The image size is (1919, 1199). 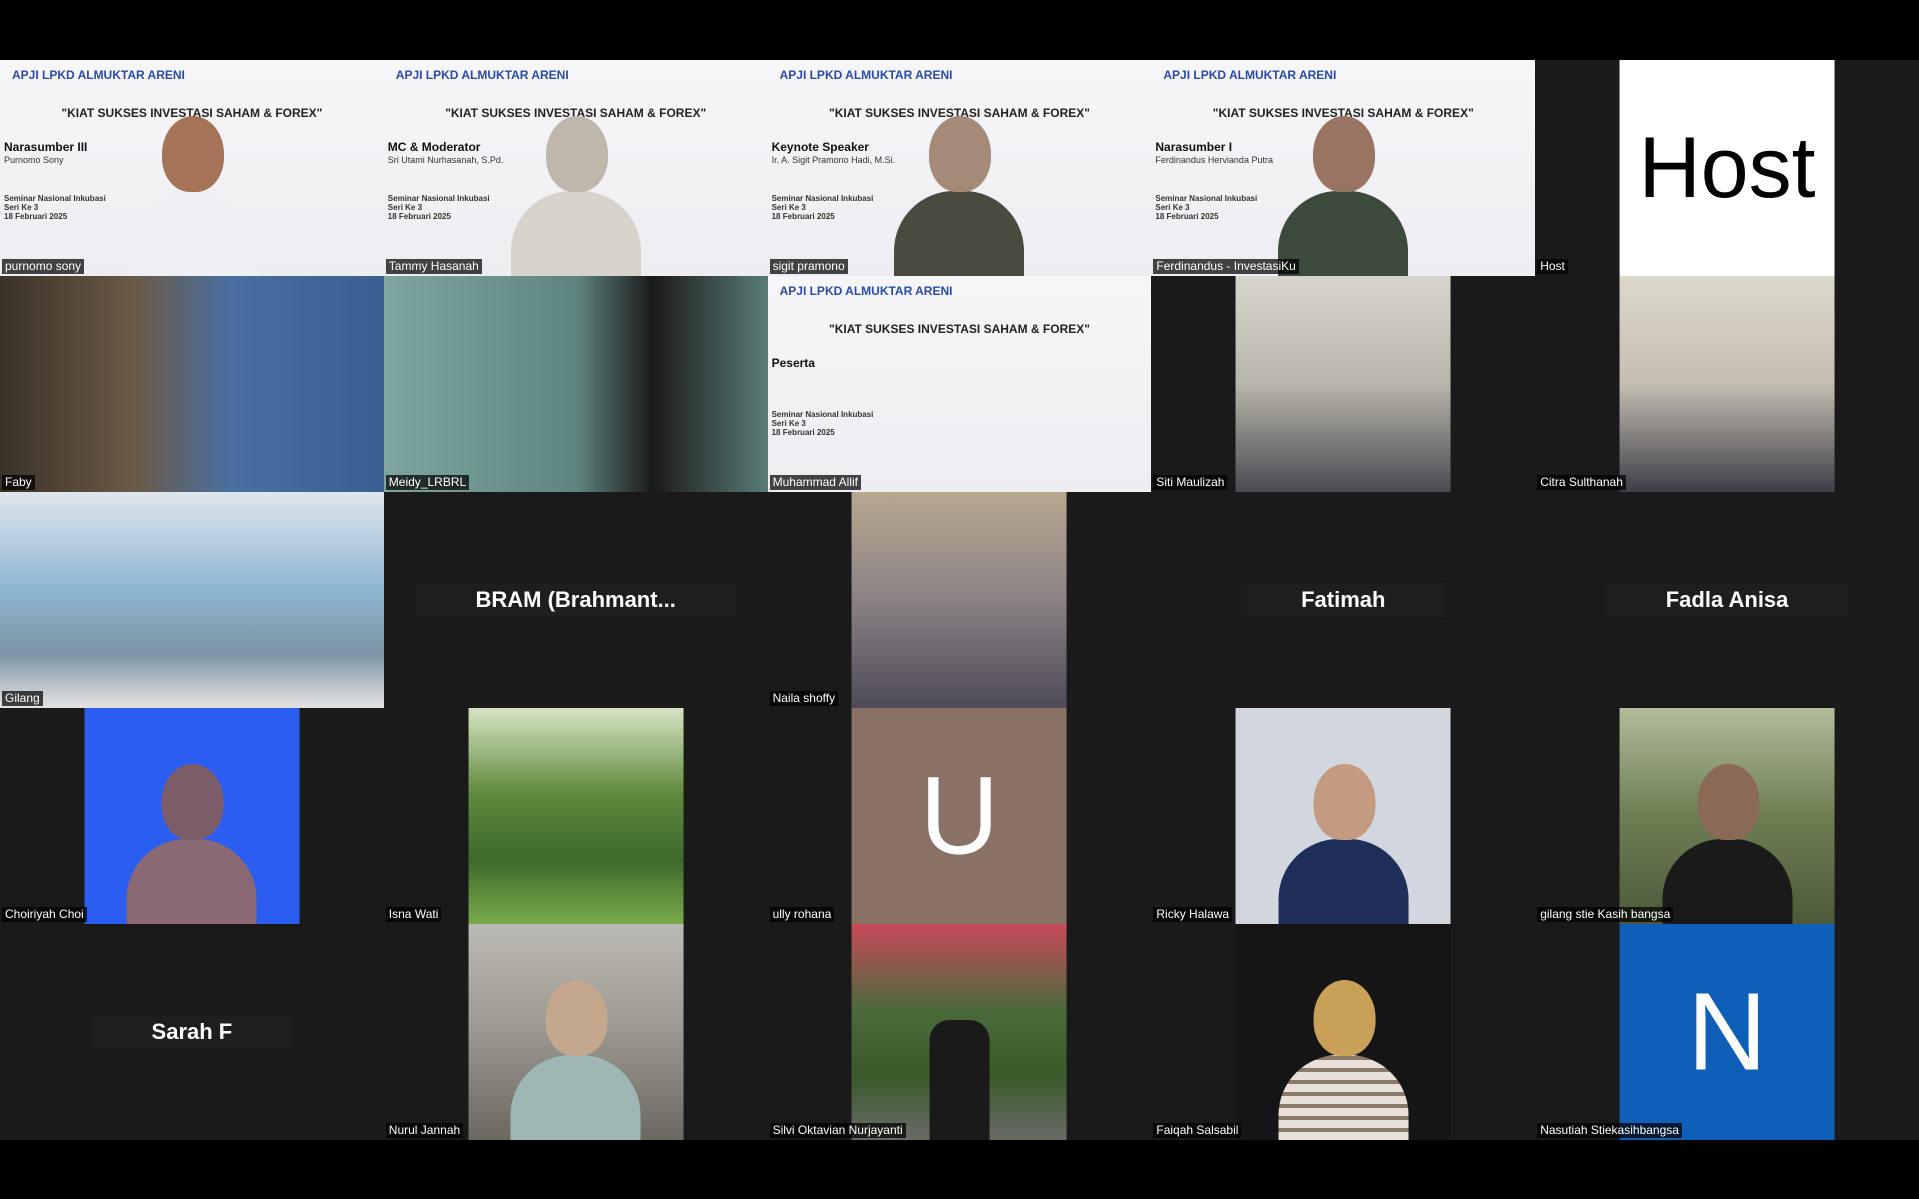 I want to click on participant-name: Muhammad Allif, so click(x=815, y=482).